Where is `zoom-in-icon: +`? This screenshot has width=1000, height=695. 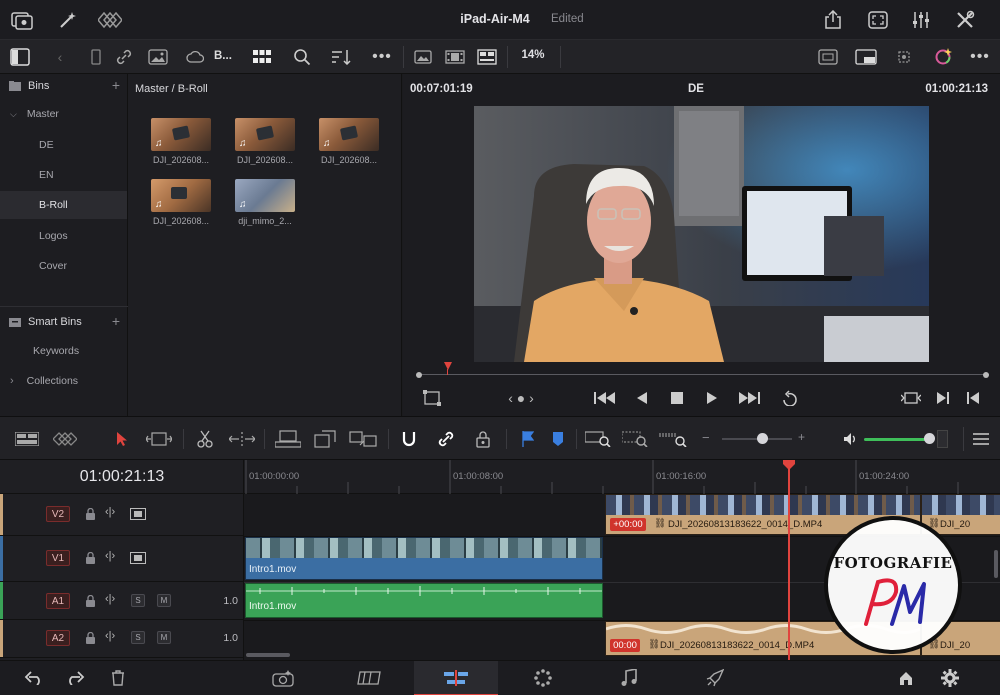
zoom-in-icon: + is located at coordinates (801, 437).